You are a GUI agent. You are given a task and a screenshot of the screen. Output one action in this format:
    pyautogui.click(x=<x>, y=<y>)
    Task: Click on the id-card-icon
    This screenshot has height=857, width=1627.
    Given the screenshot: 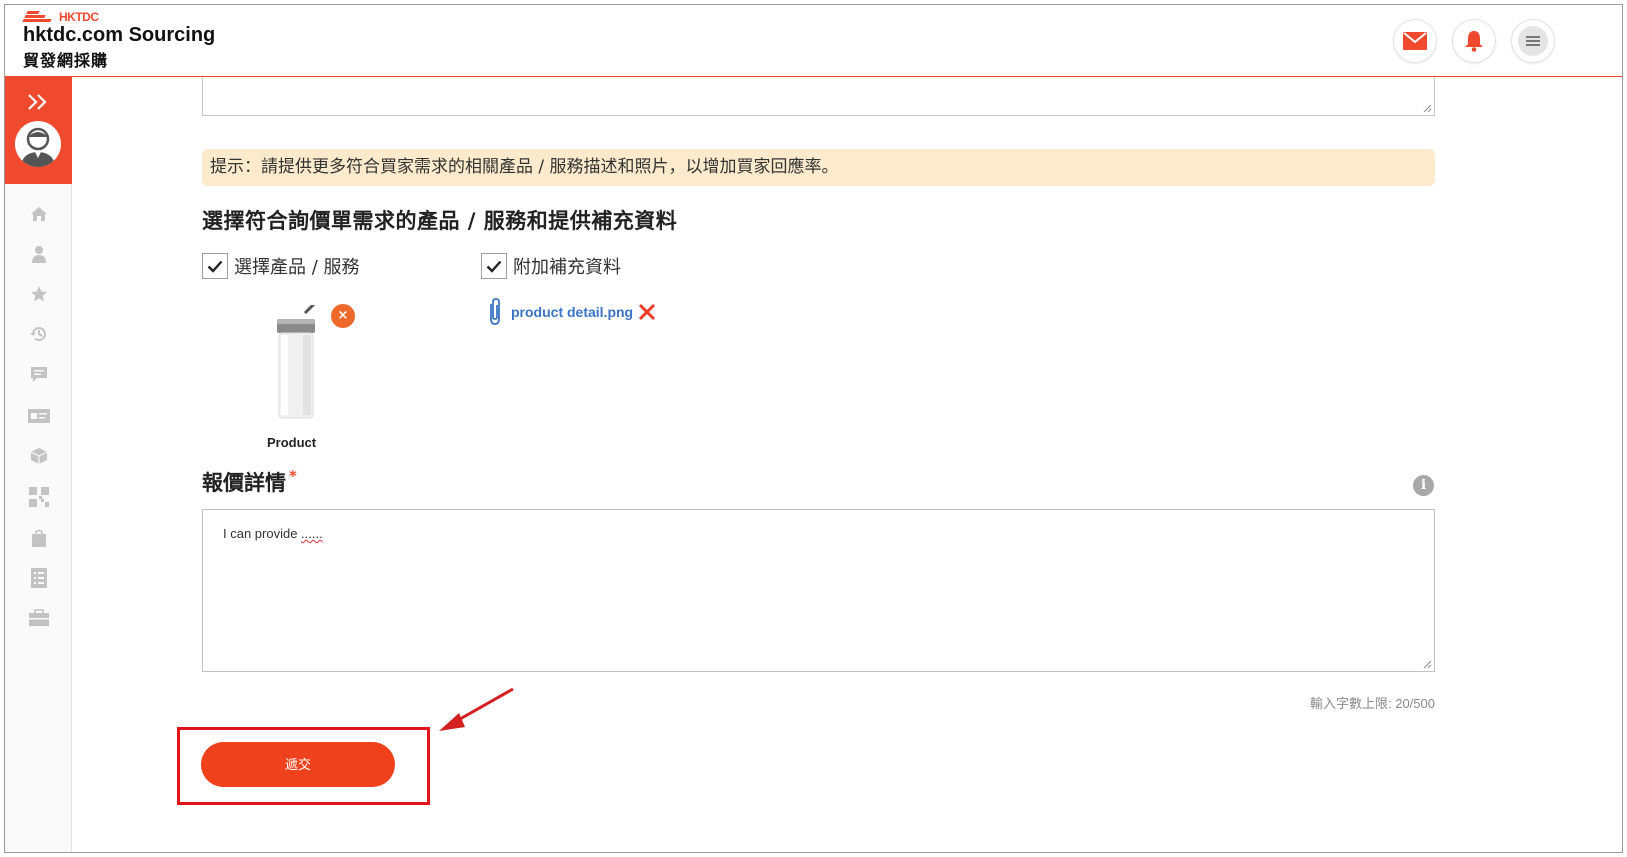 What is the action you would take?
    pyautogui.click(x=39, y=416)
    